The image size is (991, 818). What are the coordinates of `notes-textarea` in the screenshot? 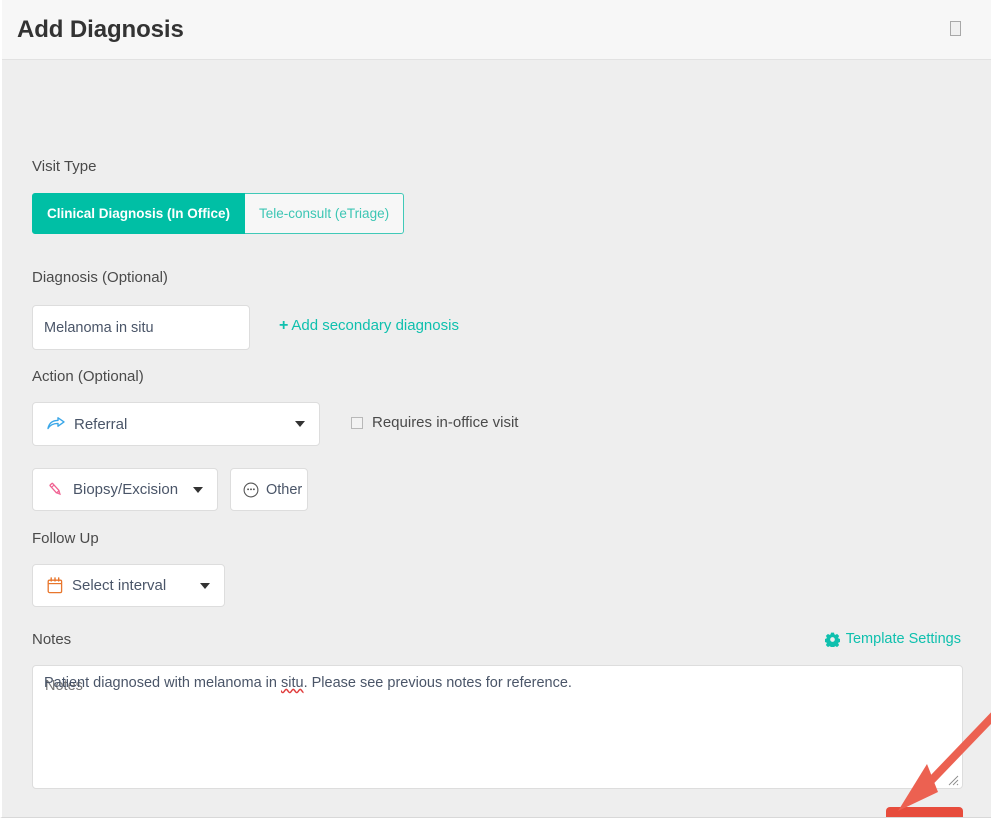 It's located at (497, 727).